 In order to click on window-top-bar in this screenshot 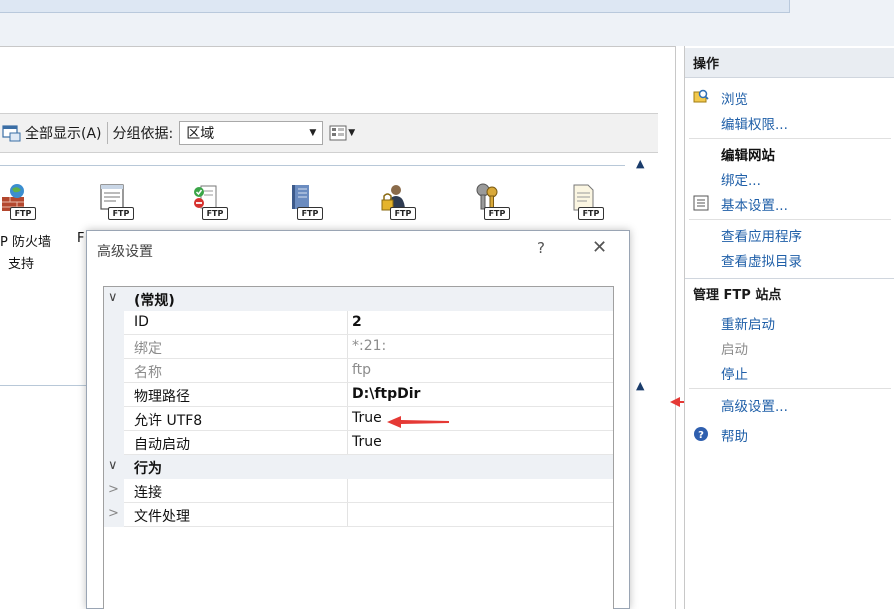, I will do `click(447, 23)`.